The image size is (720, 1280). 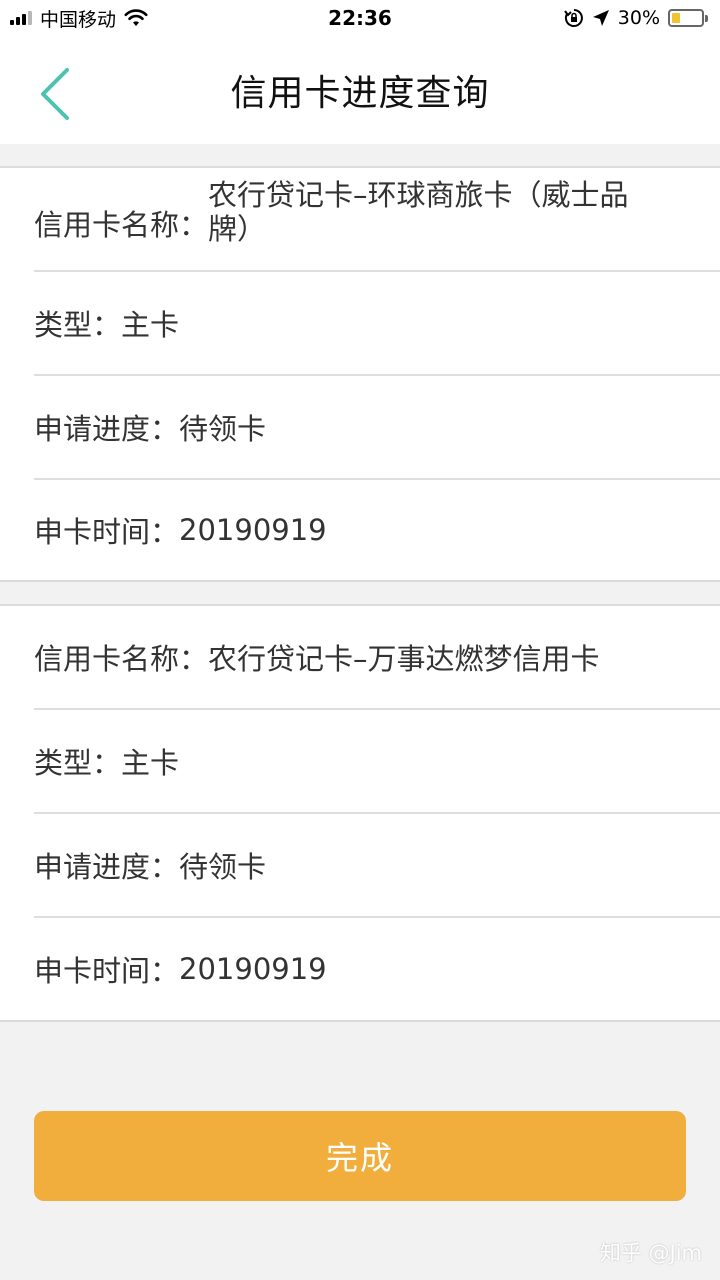 I want to click on carrier-name: 中国移动, so click(x=78, y=19).